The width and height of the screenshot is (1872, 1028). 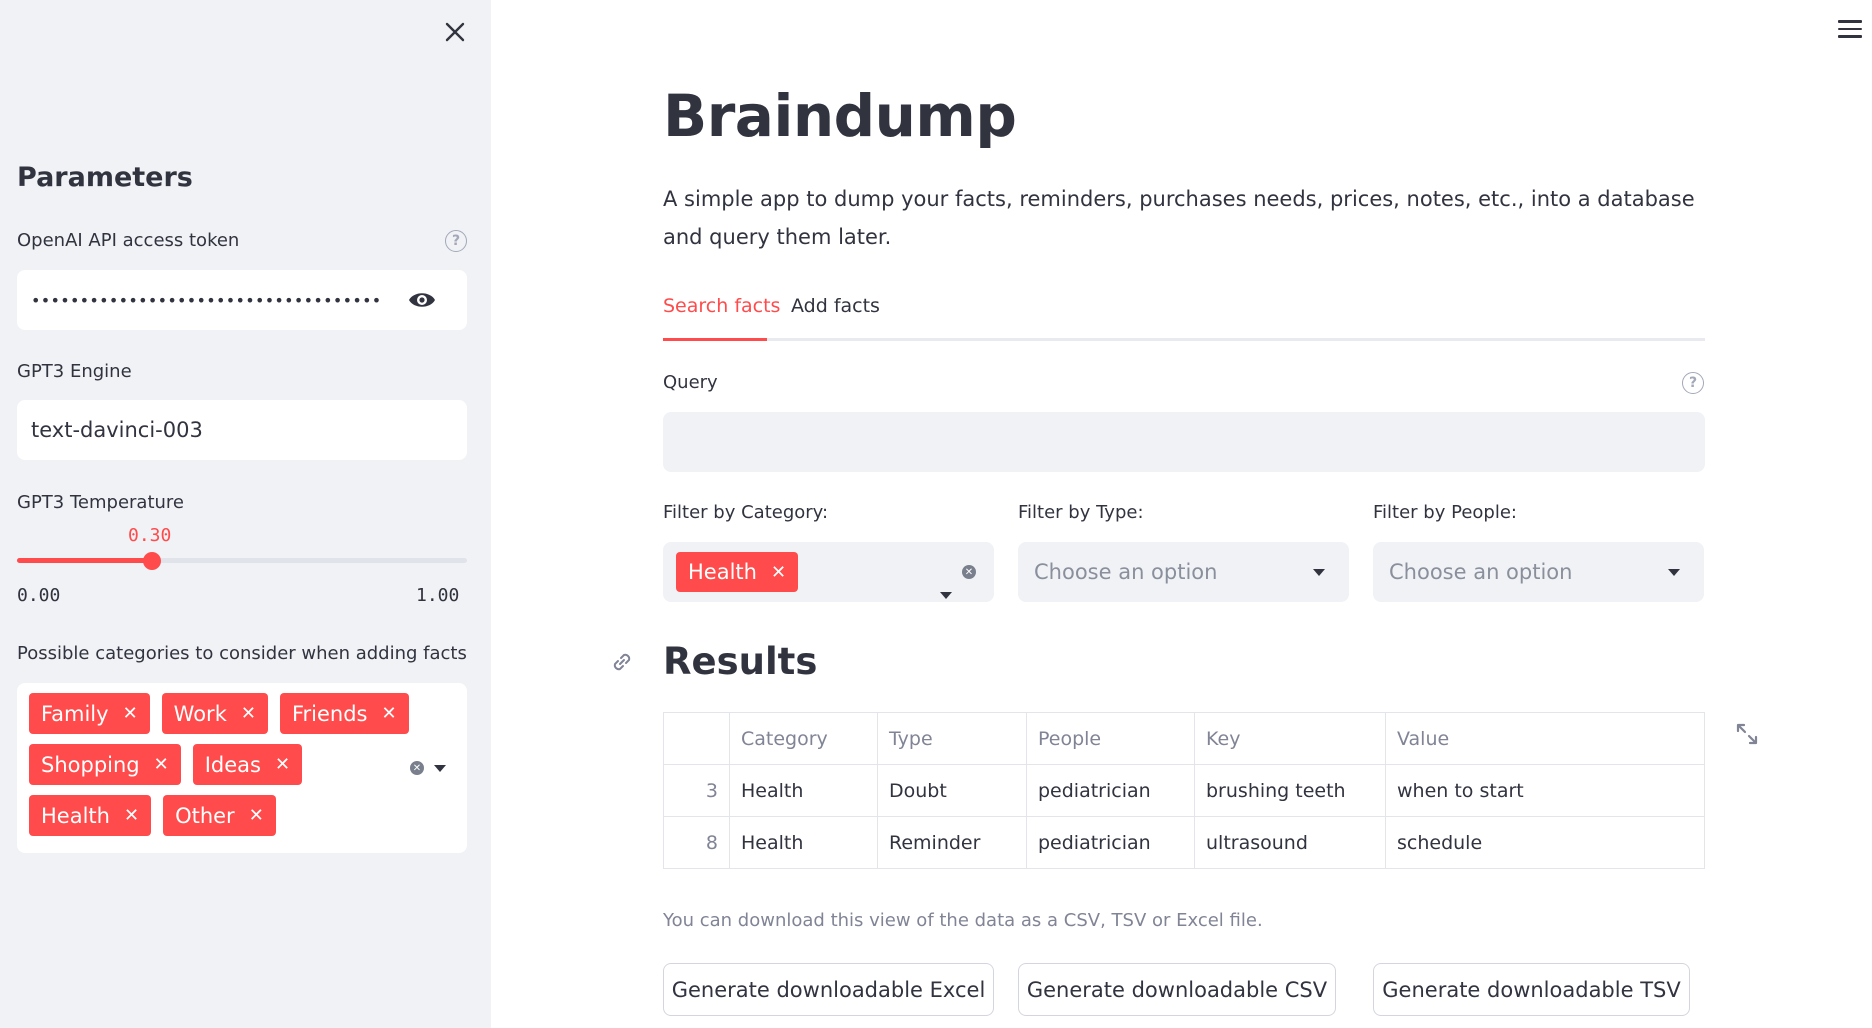 What do you see at coordinates (152, 561) in the screenshot?
I see `temperature-slider-thumb` at bounding box center [152, 561].